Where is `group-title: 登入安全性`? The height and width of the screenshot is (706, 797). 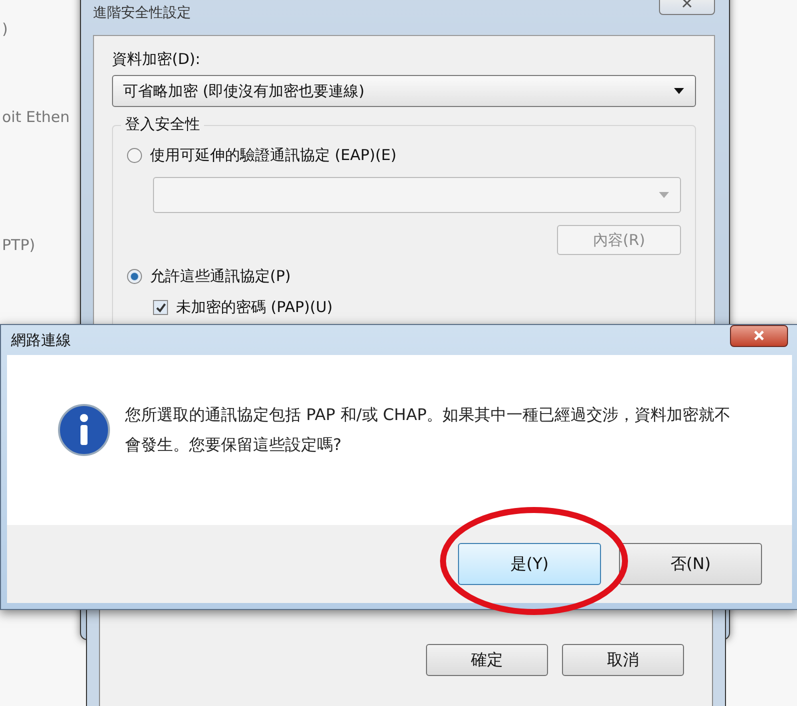
group-title: 登入安全性 is located at coordinates (162, 124).